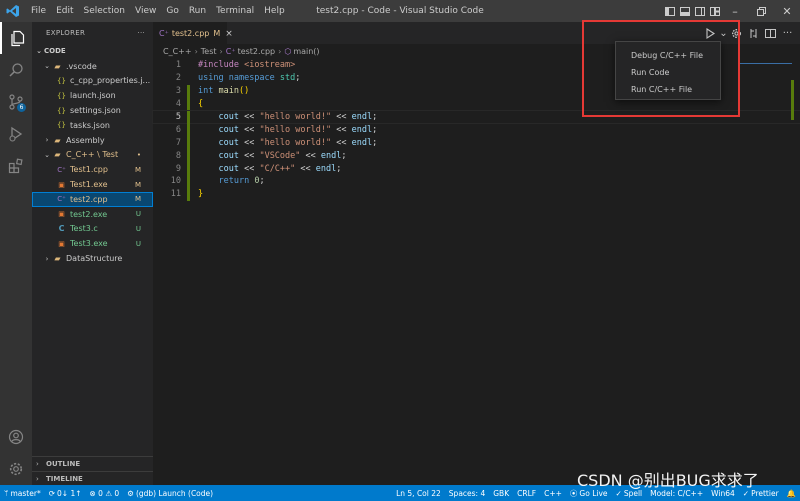  What do you see at coordinates (217, 33) in the screenshot?
I see `tab-modified-badge: M` at bounding box center [217, 33].